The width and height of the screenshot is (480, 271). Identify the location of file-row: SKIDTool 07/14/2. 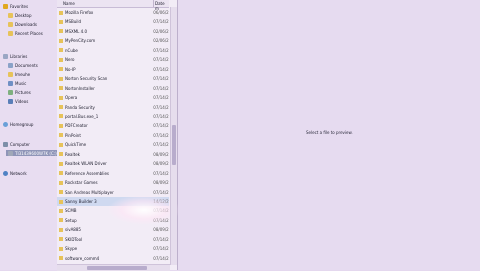
(113, 239).